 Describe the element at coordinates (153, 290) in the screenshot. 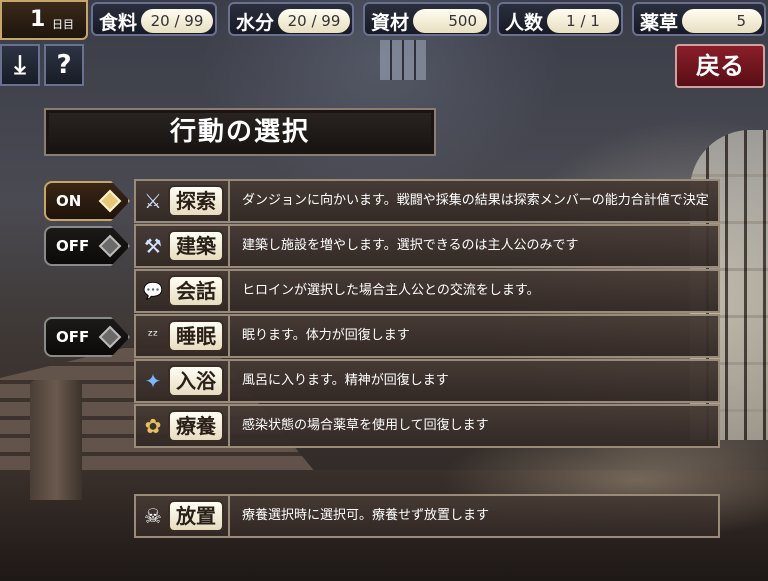

I see `chat-icon: 💬` at that location.